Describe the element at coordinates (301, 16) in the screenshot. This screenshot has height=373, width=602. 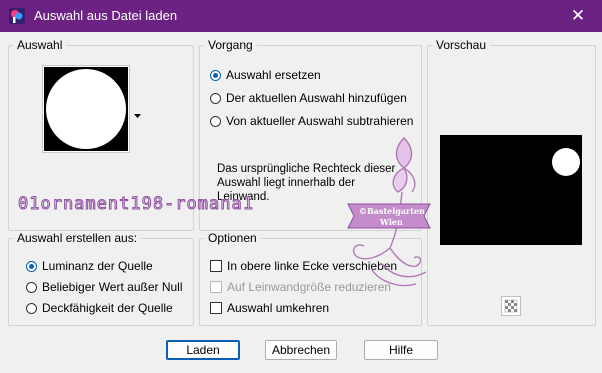
I see `title-bar: Auswahl aus Datei laden ✕` at that location.